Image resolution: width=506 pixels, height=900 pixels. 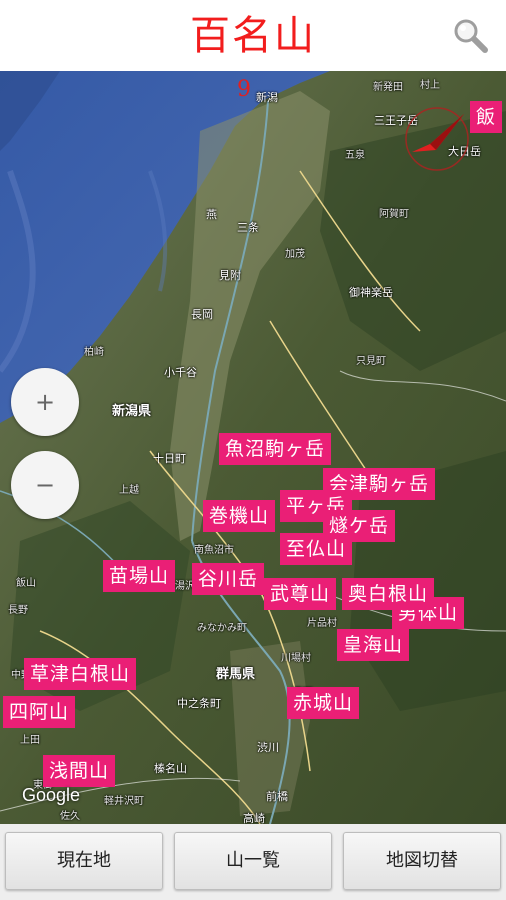 What do you see at coordinates (30, 740) in the screenshot?
I see `place-label: 上田` at bounding box center [30, 740].